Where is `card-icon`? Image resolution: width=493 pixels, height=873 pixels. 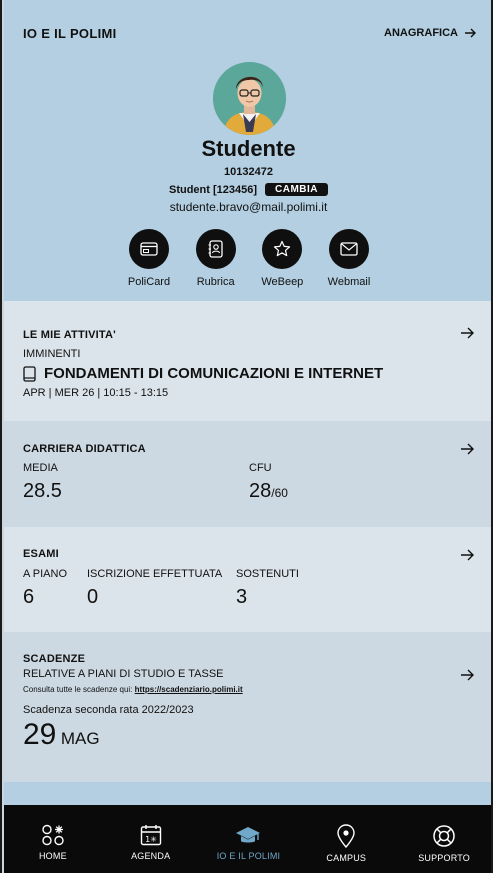
card-icon is located at coordinates (149, 249).